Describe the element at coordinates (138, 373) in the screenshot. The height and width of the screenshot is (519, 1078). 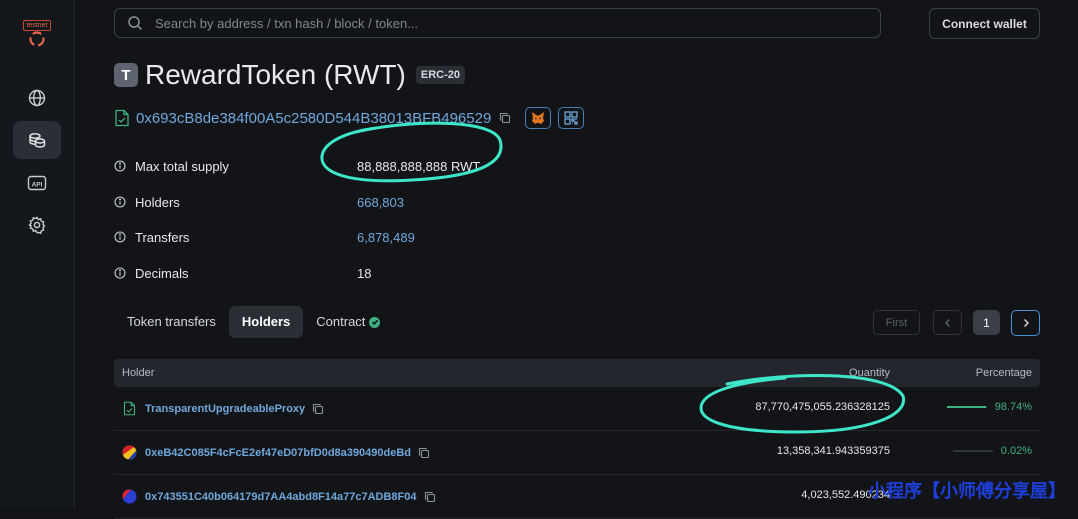
I see `column-header-holder: Holder` at that location.